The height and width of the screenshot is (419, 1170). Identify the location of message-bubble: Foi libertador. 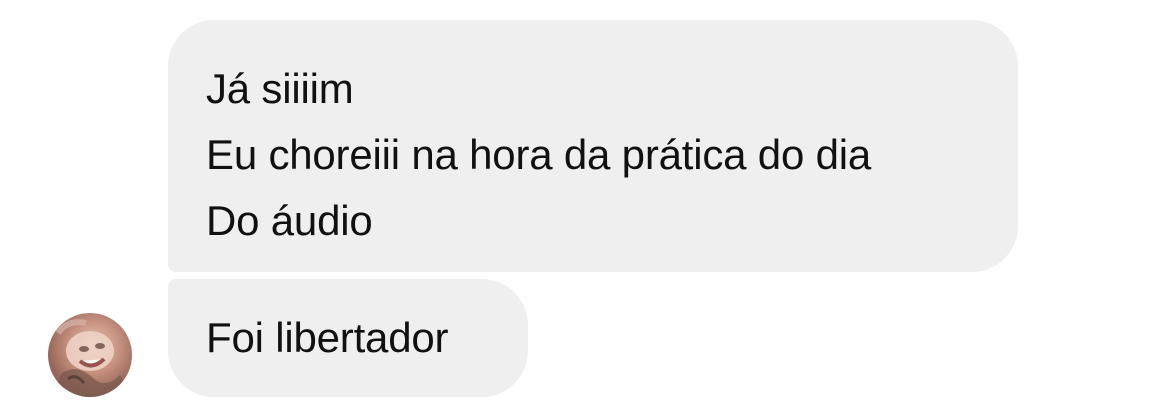
(348, 338).